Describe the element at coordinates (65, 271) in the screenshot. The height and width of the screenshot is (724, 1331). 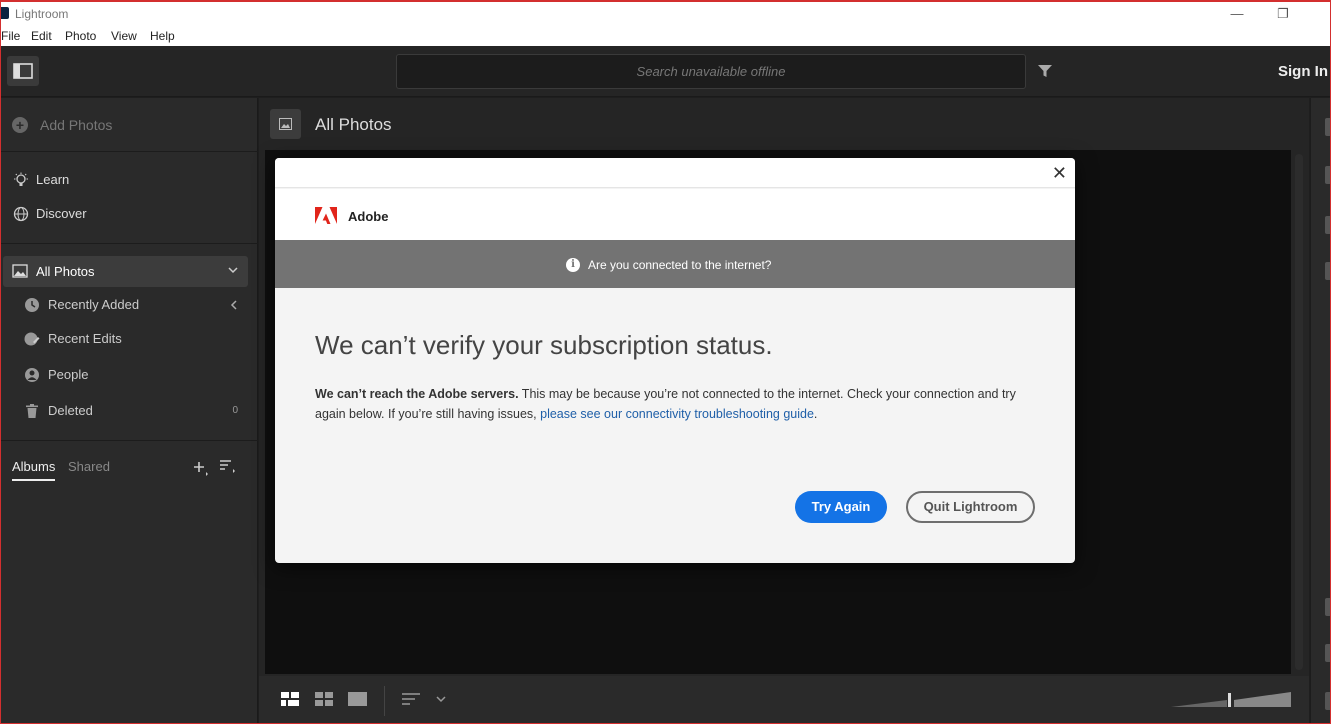
I see `sidebar-label-all-photos: All Photos` at that location.